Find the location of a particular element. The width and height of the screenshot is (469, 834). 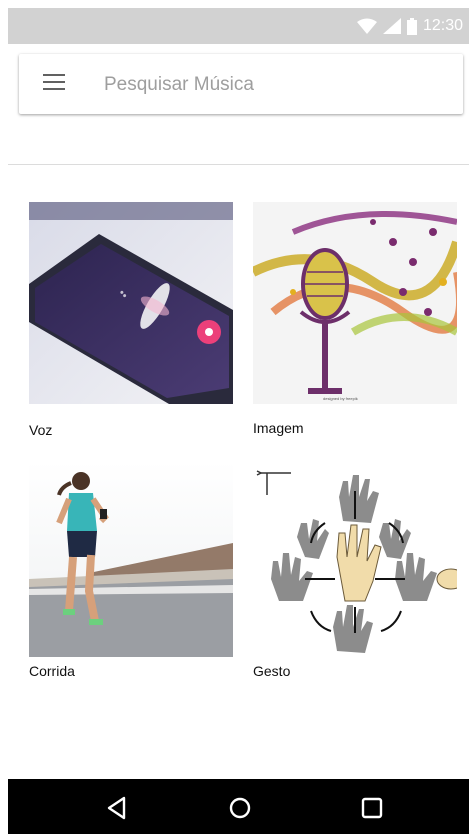

battery-icon is located at coordinates (411, 26).